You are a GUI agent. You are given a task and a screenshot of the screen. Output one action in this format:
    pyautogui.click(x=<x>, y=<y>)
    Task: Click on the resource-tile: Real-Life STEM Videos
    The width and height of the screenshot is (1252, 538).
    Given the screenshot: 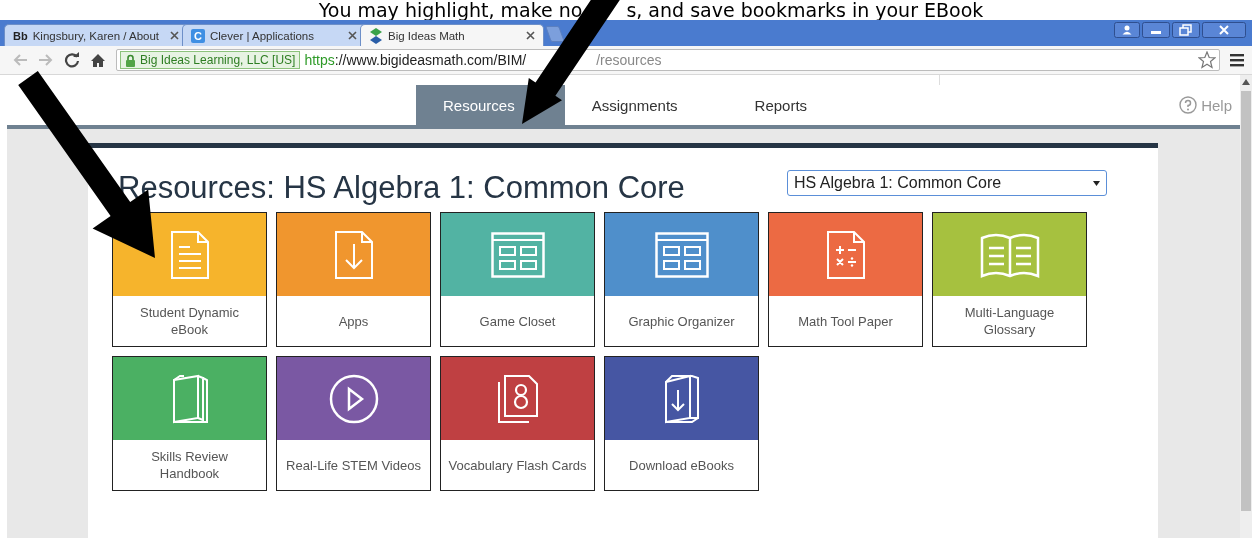 What is the action you would take?
    pyautogui.click(x=353, y=423)
    